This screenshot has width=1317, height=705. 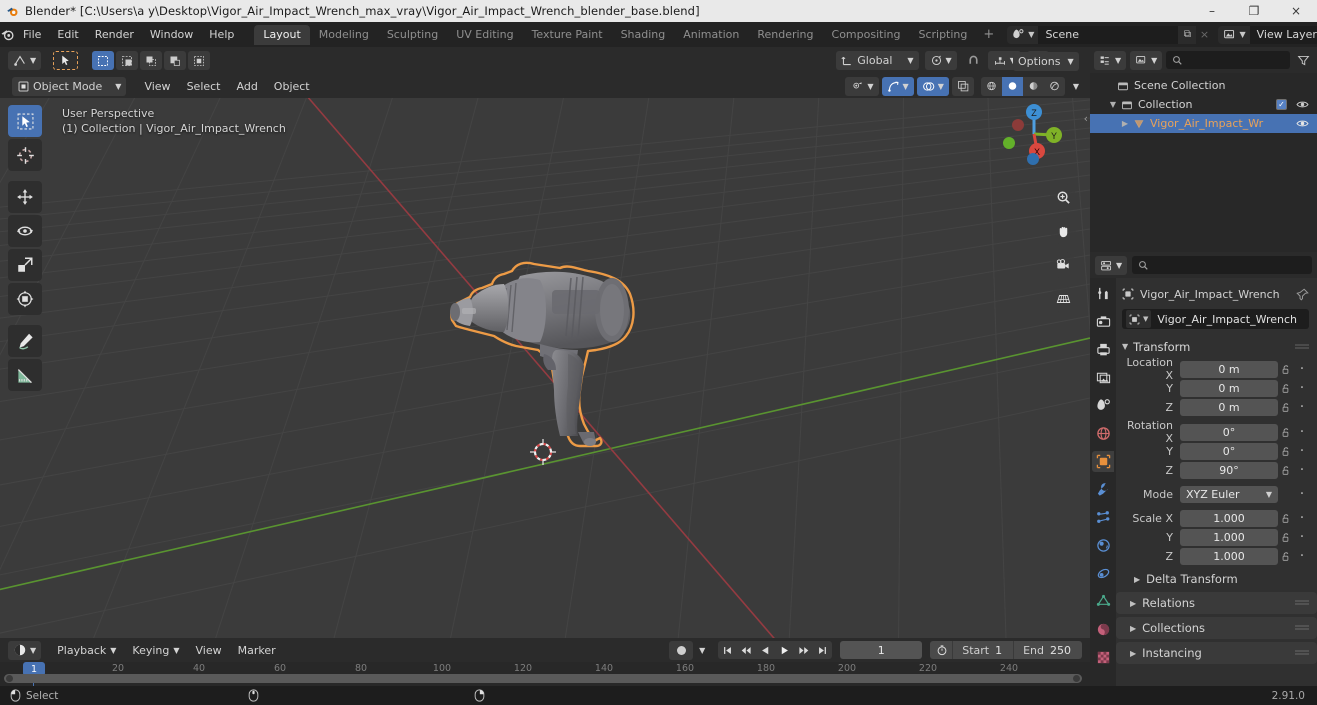 What do you see at coordinates (1227, 319) in the screenshot?
I see `object-name-value: Vigor_Air_Impact_Wrench` at bounding box center [1227, 319].